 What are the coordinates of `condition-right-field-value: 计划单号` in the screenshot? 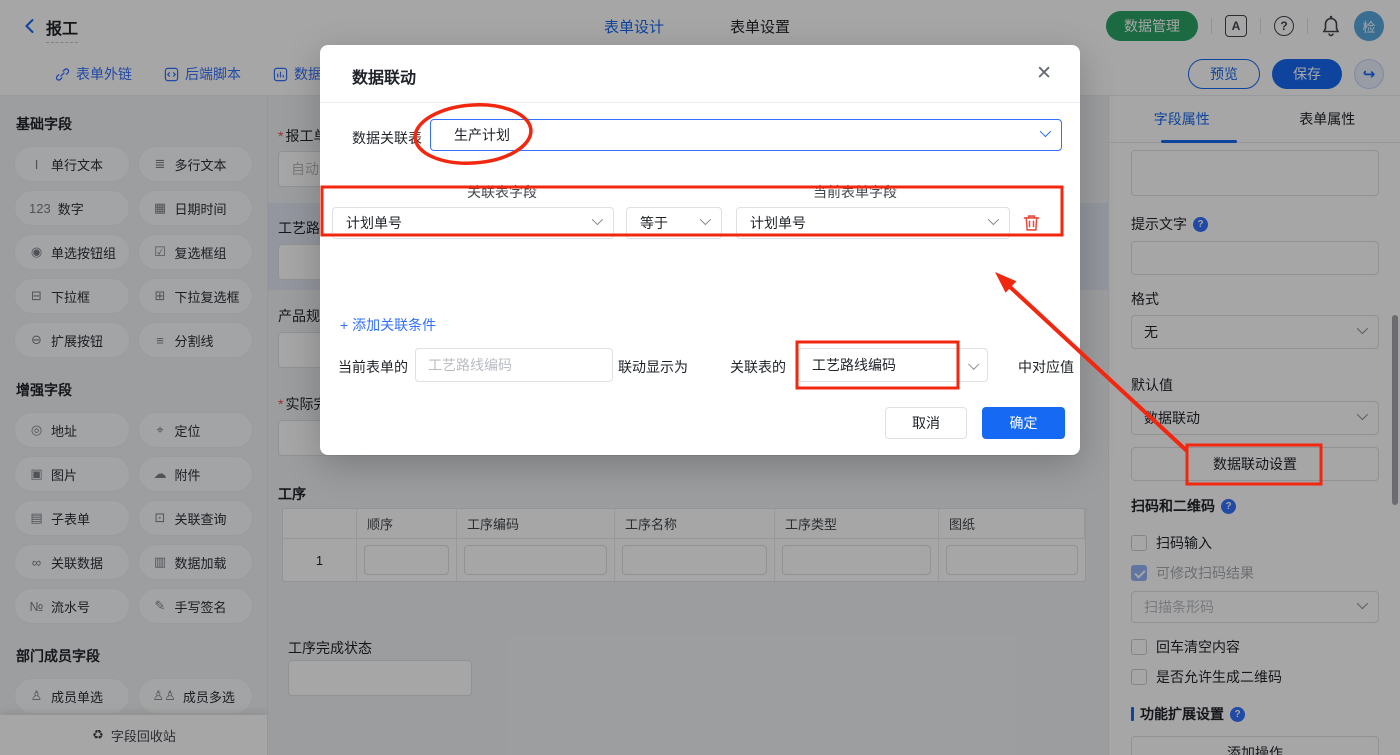 It's located at (778, 223).